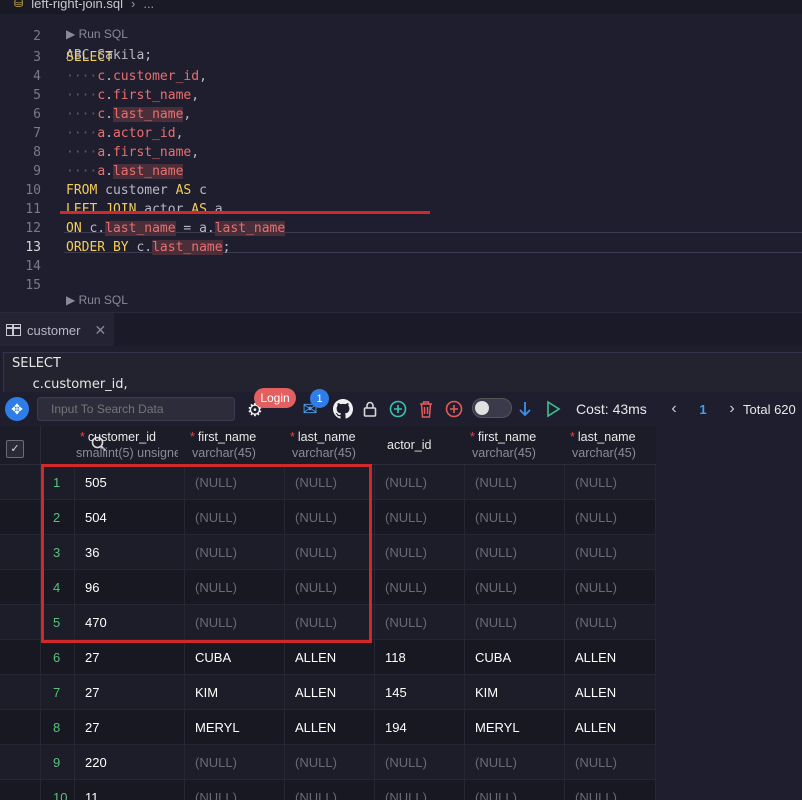 Image resolution: width=802 pixels, height=800 pixels. I want to click on table-cell: 96, so click(130, 587).